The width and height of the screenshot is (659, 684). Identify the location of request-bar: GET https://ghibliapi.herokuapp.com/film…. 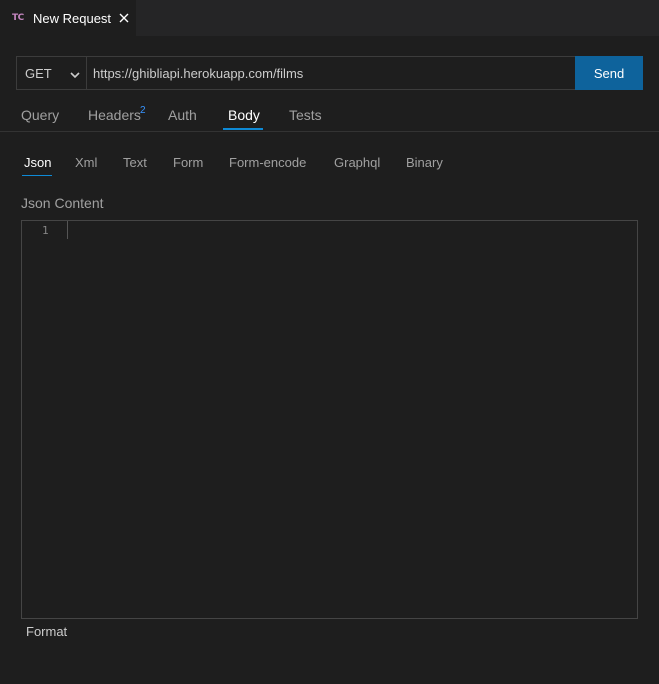
(329, 73).